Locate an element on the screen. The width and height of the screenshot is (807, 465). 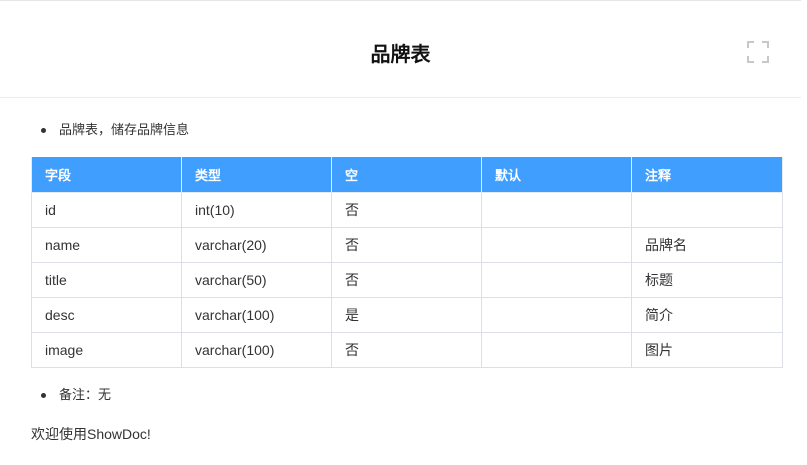
column-header-type: 类型 is located at coordinates (256, 175).